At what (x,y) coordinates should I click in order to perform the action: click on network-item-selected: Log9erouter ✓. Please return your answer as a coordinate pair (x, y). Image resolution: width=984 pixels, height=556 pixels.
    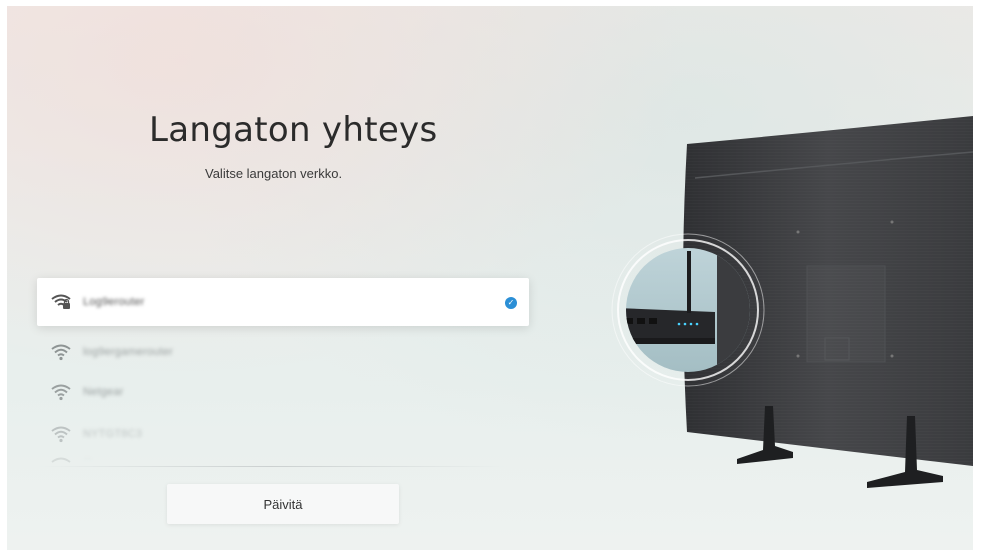
    Looking at the image, I should click on (283, 302).